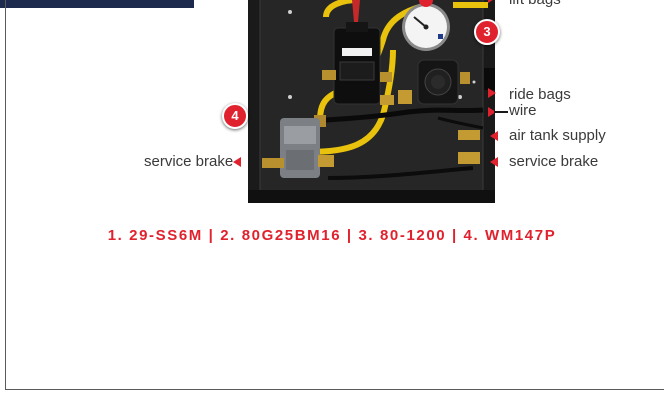 The height and width of the screenshot is (393, 664). I want to click on header-bar, so click(97, 4).